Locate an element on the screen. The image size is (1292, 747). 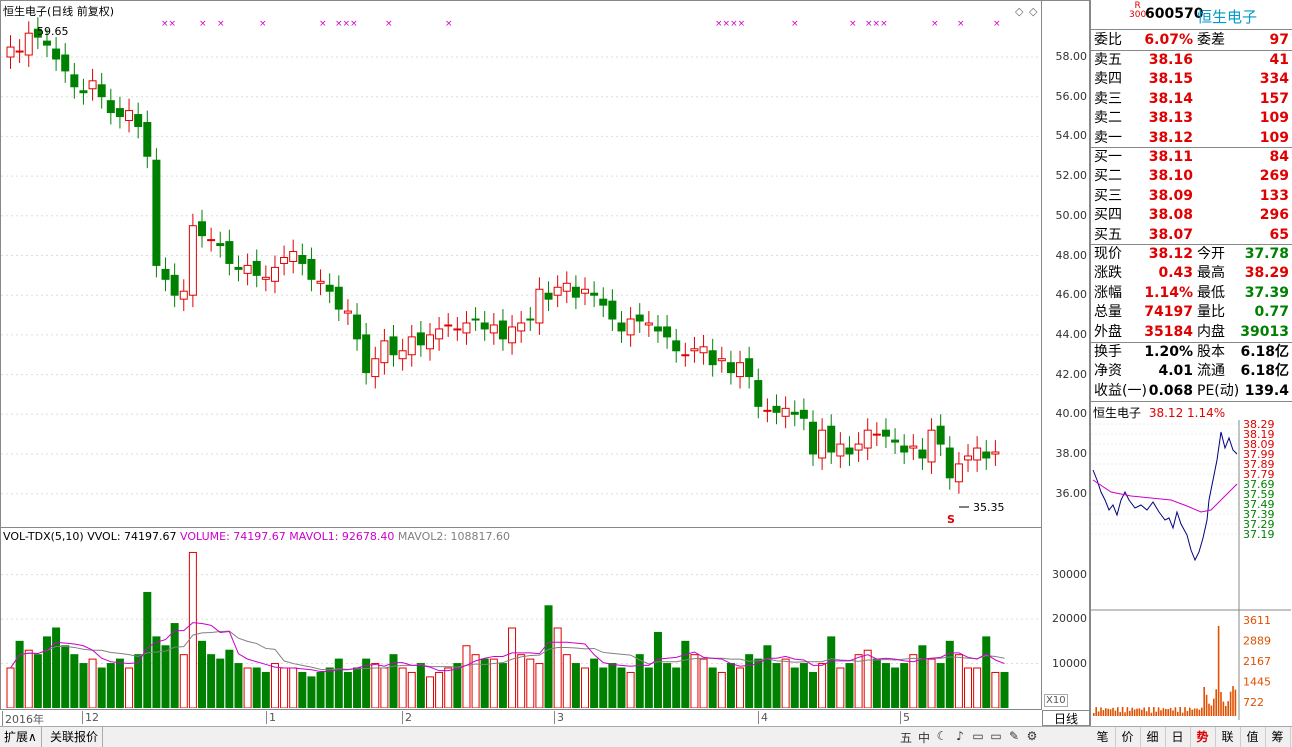
order-volume: 84 is located at coordinates (1279, 157).